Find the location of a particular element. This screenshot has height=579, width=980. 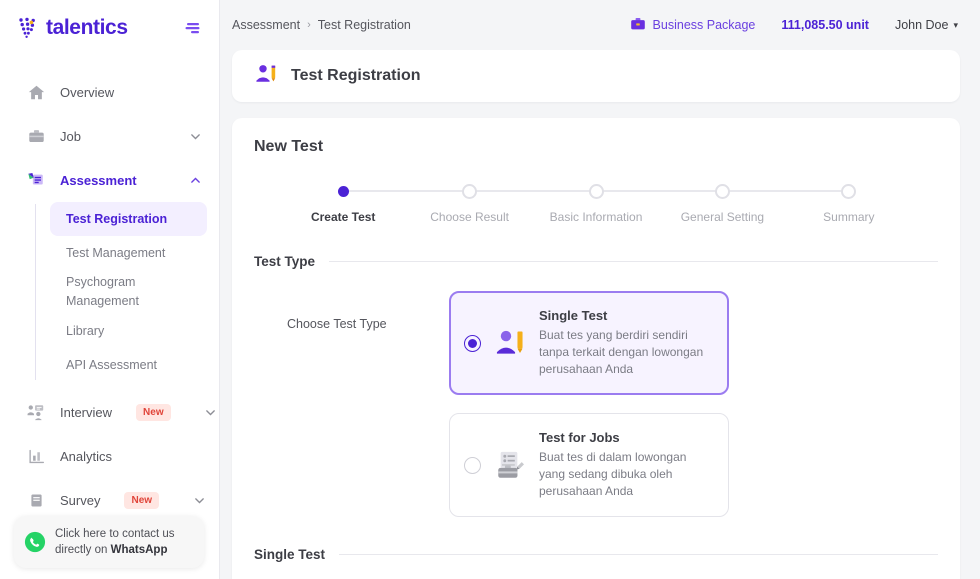

new-test-heading: New Test is located at coordinates (289, 146).